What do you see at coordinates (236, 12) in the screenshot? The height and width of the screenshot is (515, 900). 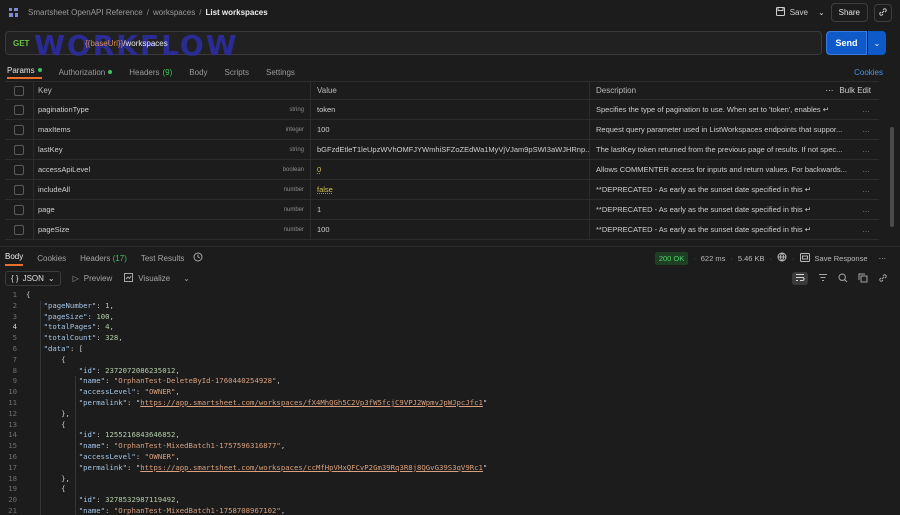 I see `page-title: List workspaces` at bounding box center [236, 12].